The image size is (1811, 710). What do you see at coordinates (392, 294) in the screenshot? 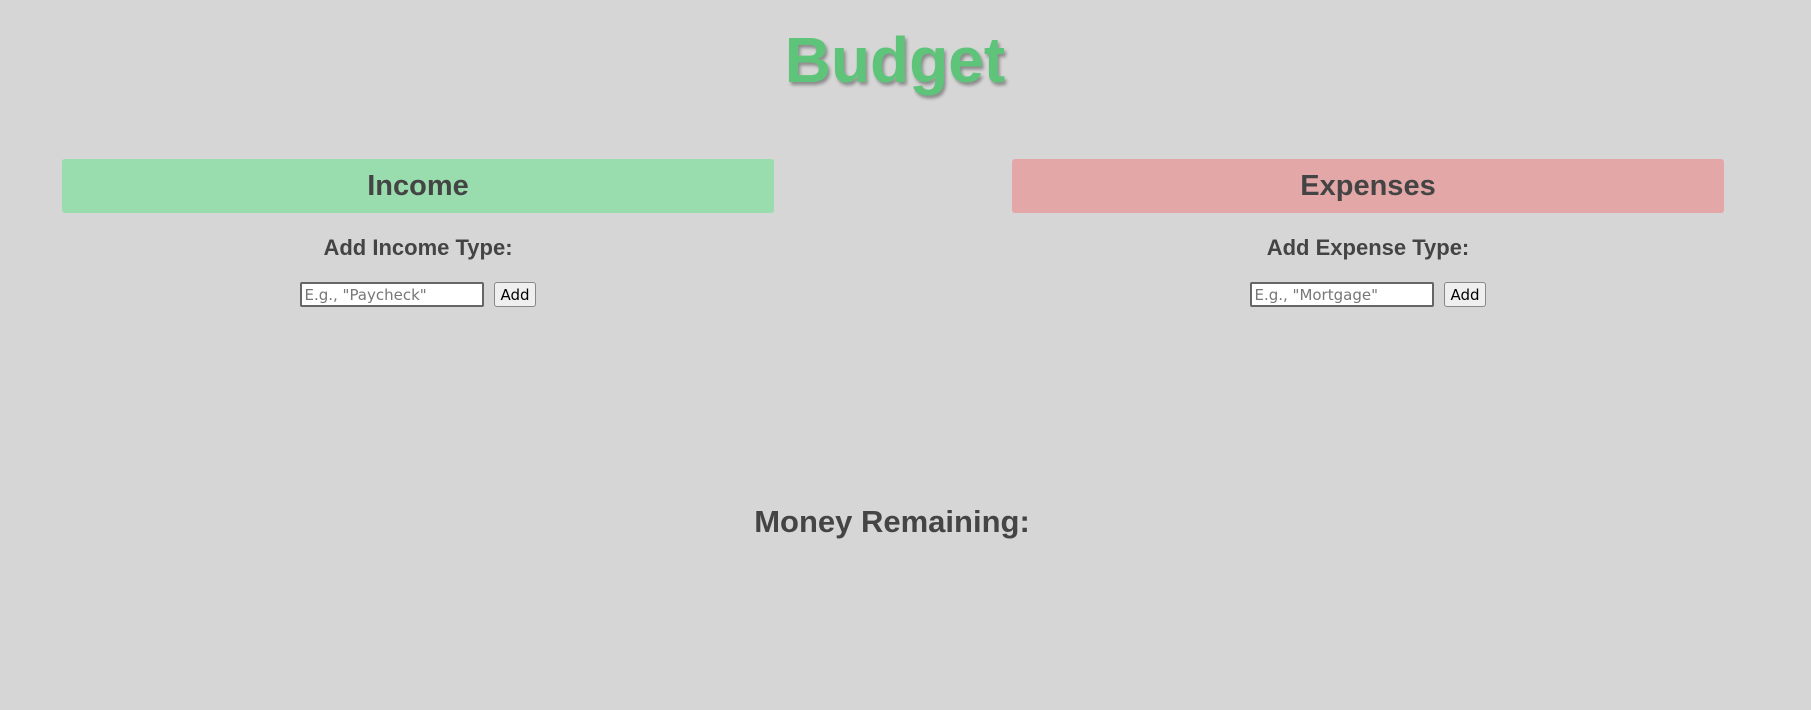
I see `income-type-input` at bounding box center [392, 294].